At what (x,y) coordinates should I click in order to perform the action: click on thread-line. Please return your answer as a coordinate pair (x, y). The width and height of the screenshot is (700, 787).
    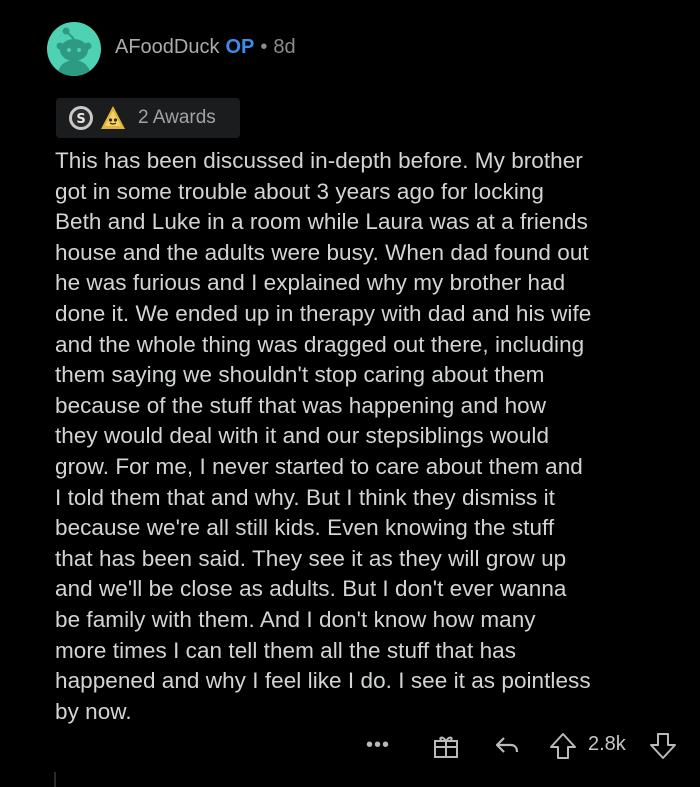
    Looking at the image, I should click on (55, 779).